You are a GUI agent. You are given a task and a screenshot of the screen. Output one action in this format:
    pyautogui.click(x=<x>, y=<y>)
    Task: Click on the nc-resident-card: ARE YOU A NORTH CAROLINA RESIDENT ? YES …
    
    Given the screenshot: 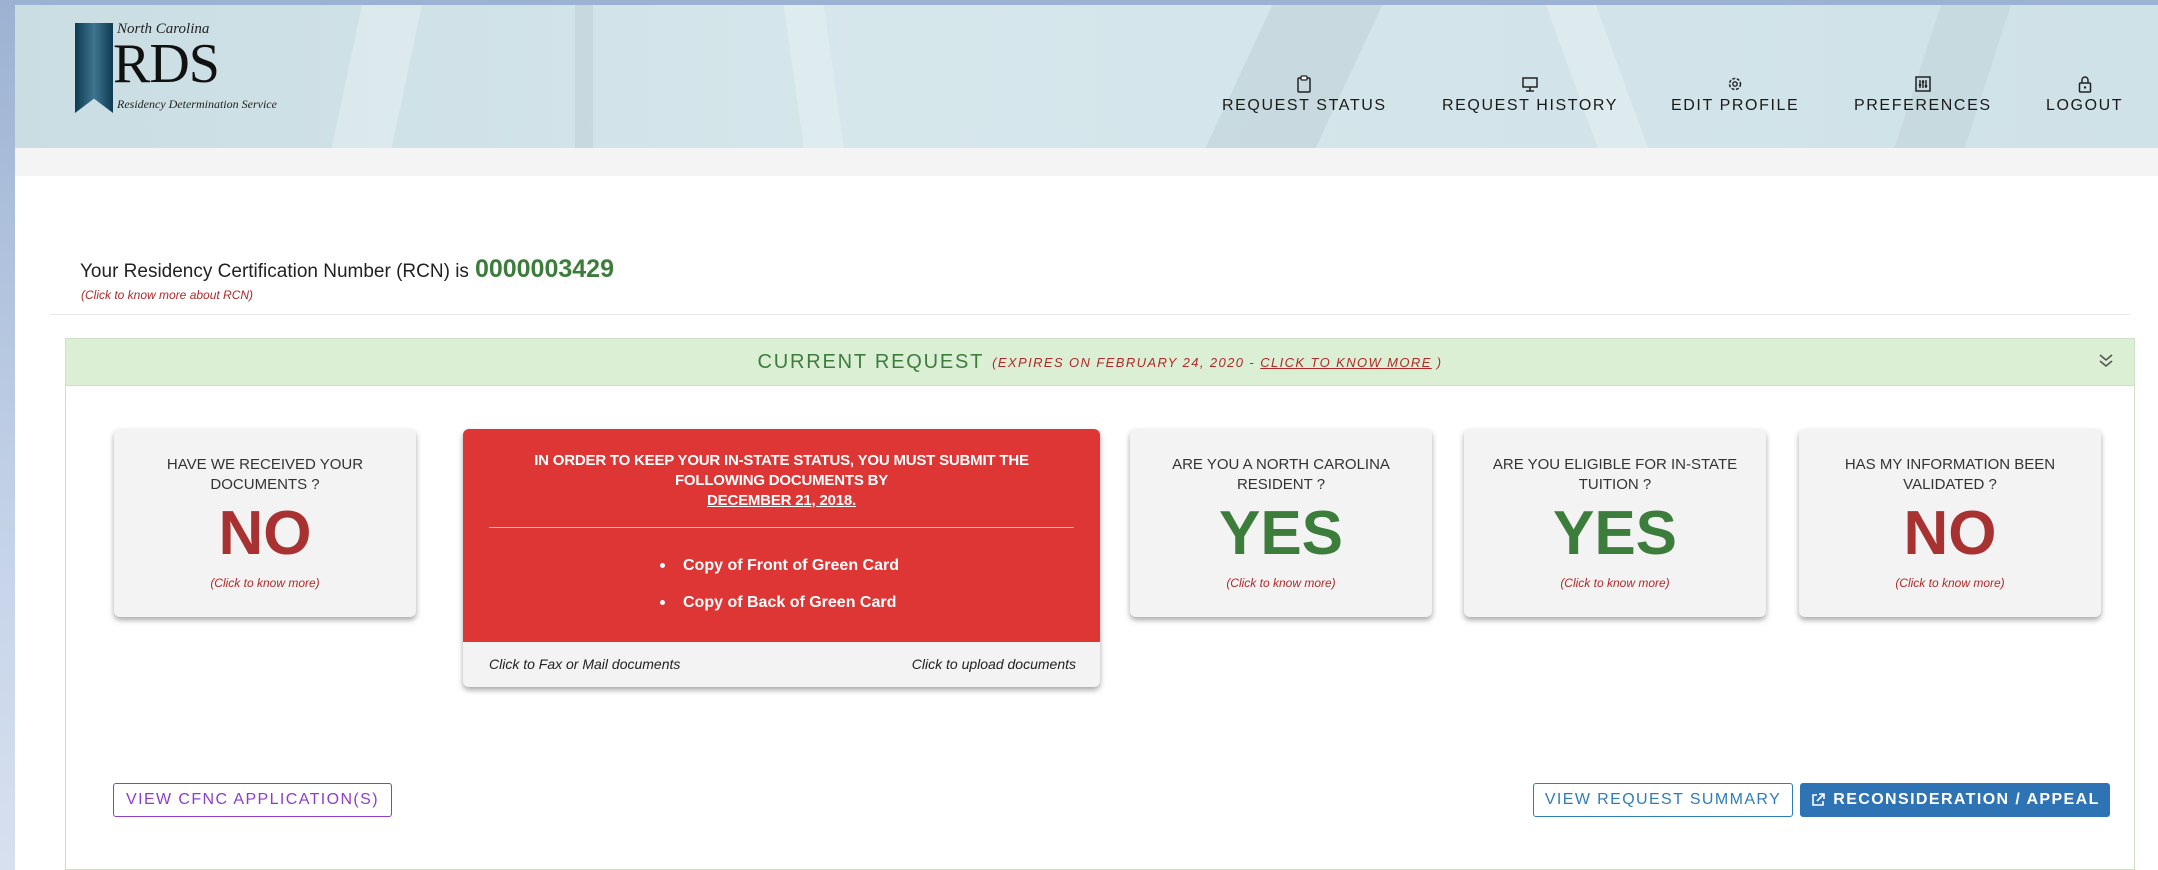 What is the action you would take?
    pyautogui.click(x=1281, y=523)
    